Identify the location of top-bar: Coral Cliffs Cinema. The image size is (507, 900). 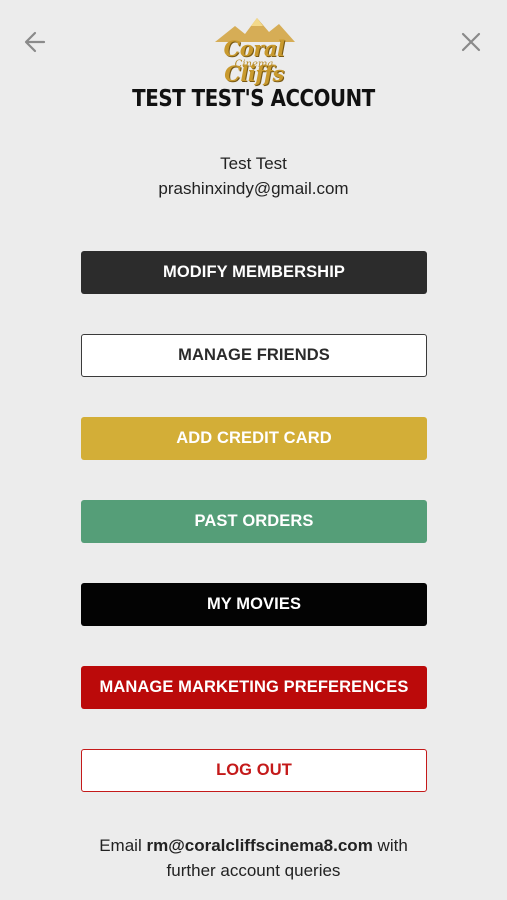
(253, 43).